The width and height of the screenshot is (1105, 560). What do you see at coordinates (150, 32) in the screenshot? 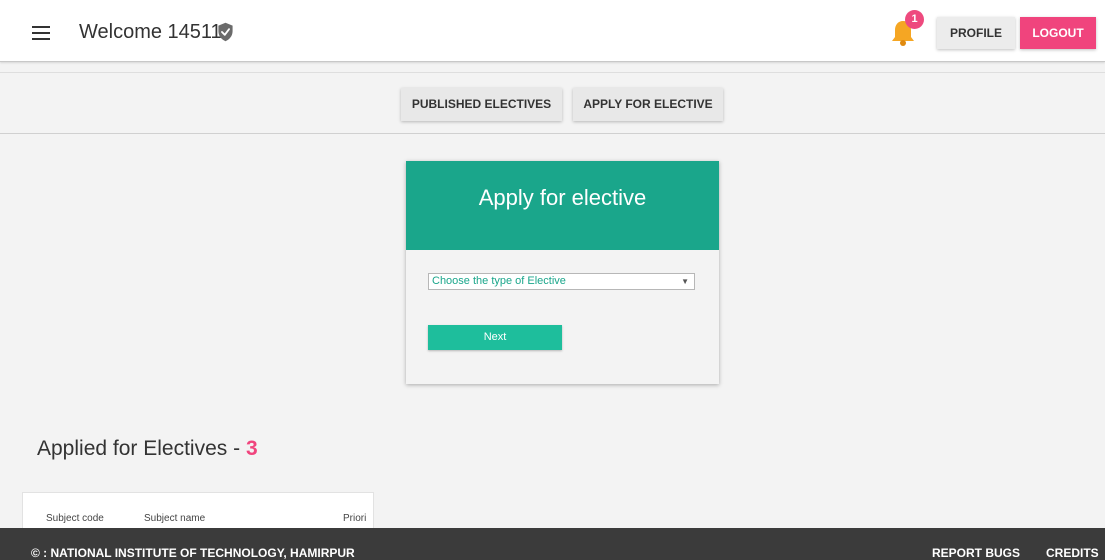
I see `welcome-text: Welcome 14511` at bounding box center [150, 32].